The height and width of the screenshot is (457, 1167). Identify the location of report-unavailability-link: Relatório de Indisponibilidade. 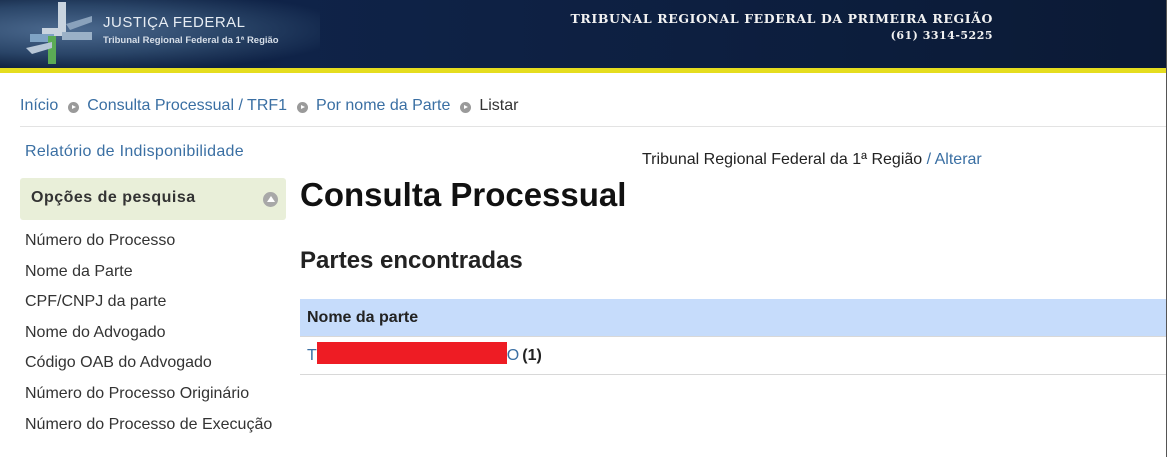
(134, 152).